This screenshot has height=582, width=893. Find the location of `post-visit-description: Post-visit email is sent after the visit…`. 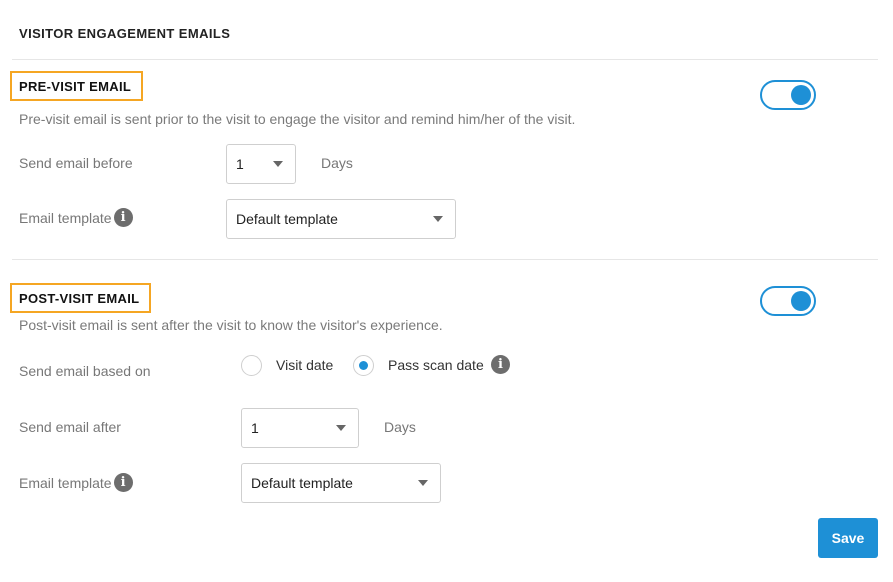

post-visit-description: Post-visit email is sent after the visit… is located at coordinates (231, 325).